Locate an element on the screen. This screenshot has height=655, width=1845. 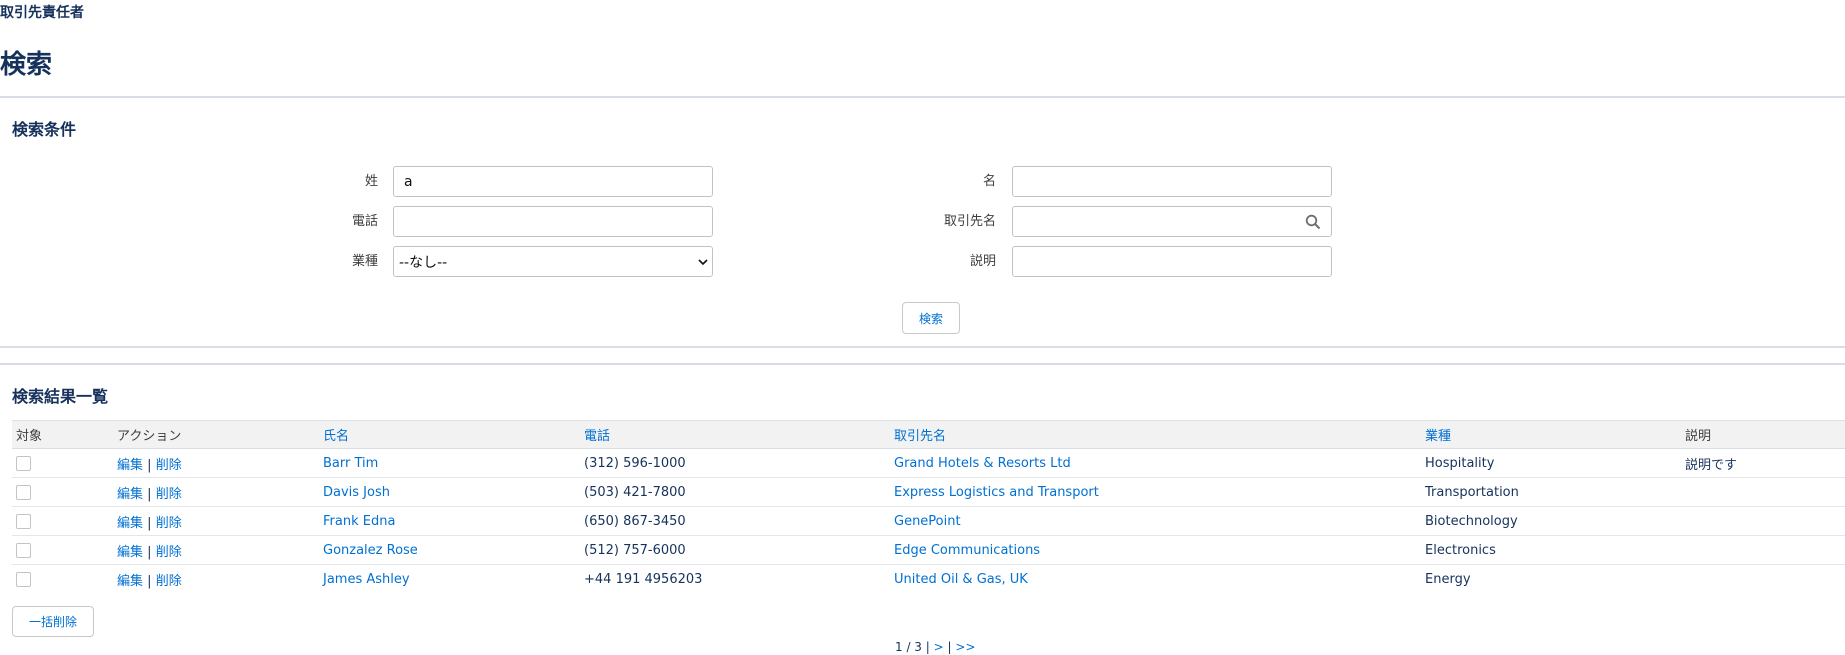
column-header-account: 取引先名 is located at coordinates (1155, 434).